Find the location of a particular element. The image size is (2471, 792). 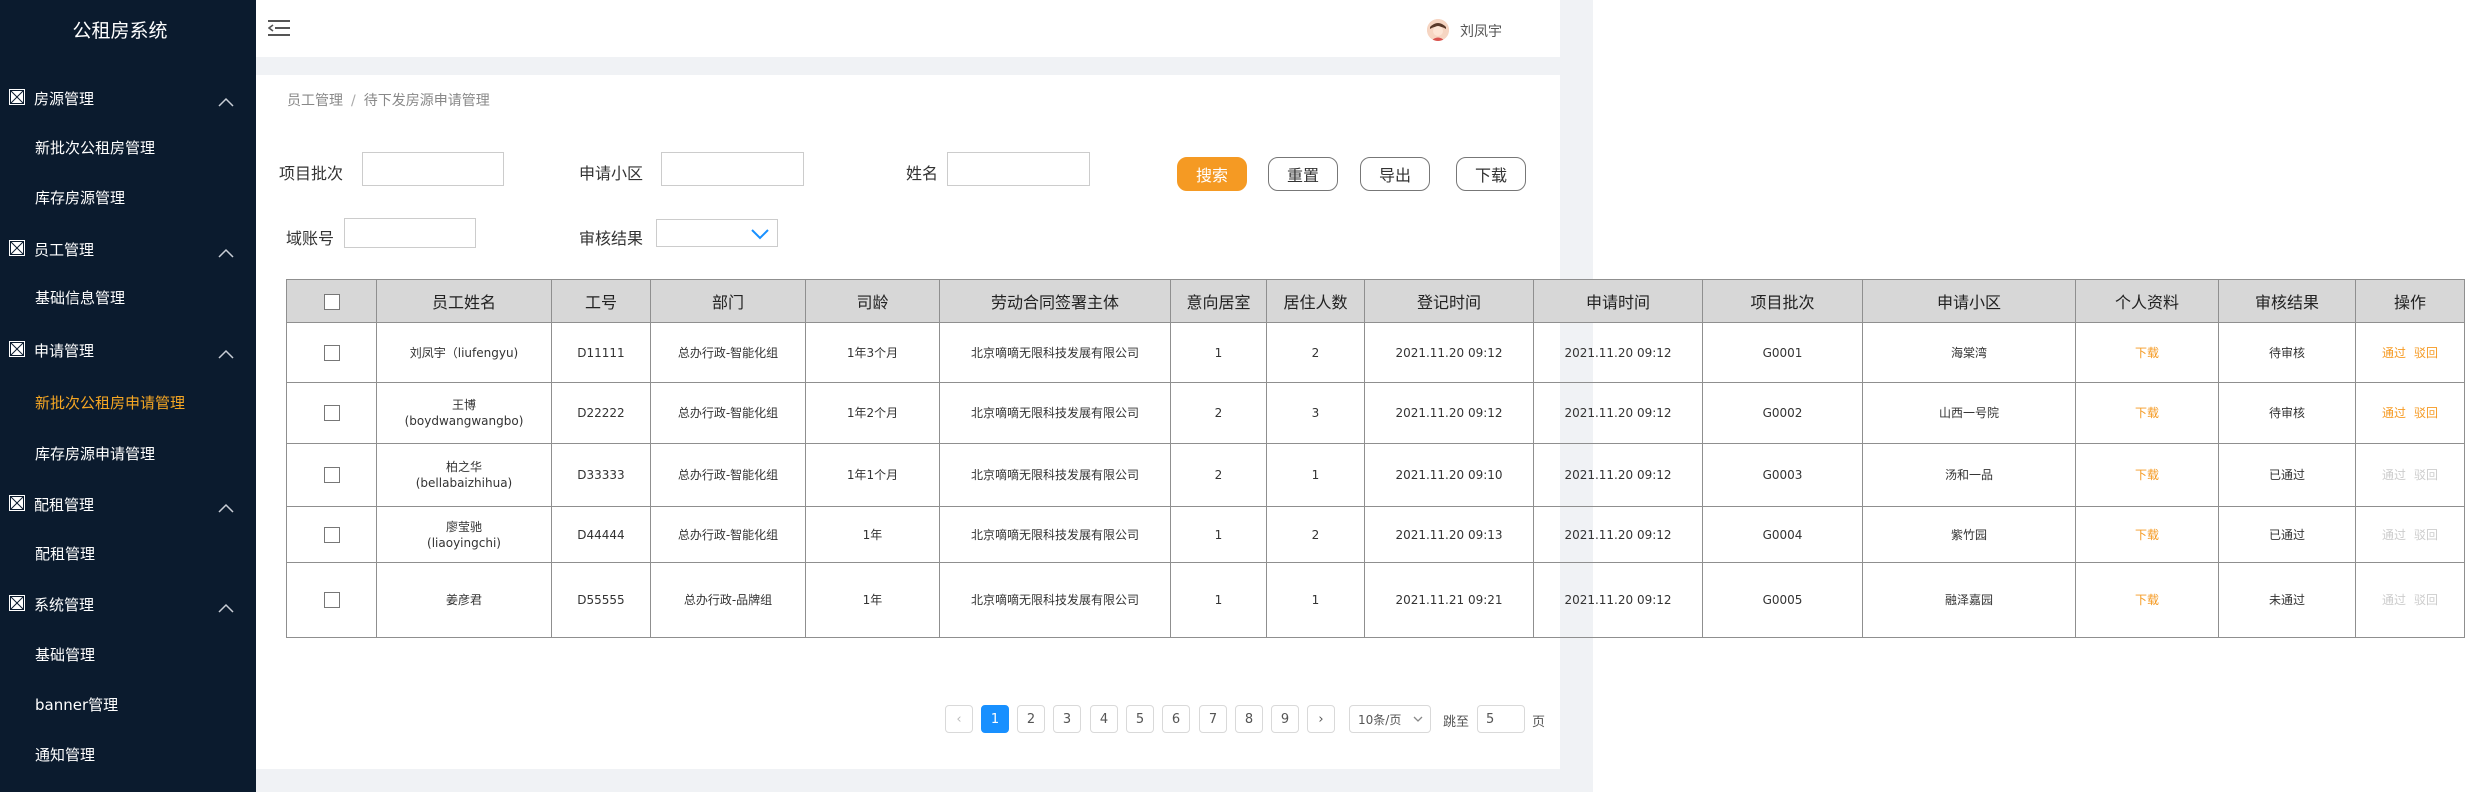

row-select-cell is located at coordinates (331, 413).